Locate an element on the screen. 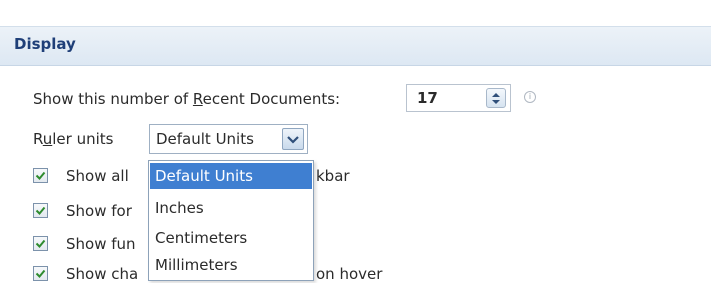 The height and width of the screenshot is (283, 711). ruler-units-select: Default Units is located at coordinates (228, 139).